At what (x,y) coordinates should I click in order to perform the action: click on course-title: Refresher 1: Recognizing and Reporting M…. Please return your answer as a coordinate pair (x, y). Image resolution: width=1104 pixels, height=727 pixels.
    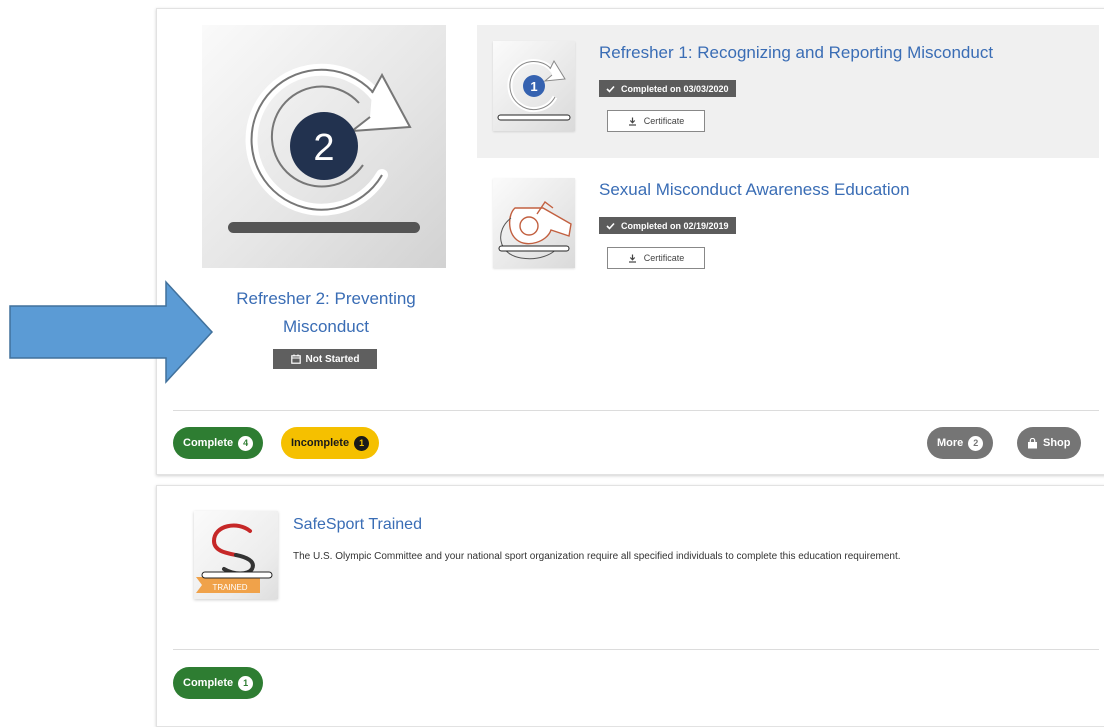
    Looking at the image, I should click on (796, 53).